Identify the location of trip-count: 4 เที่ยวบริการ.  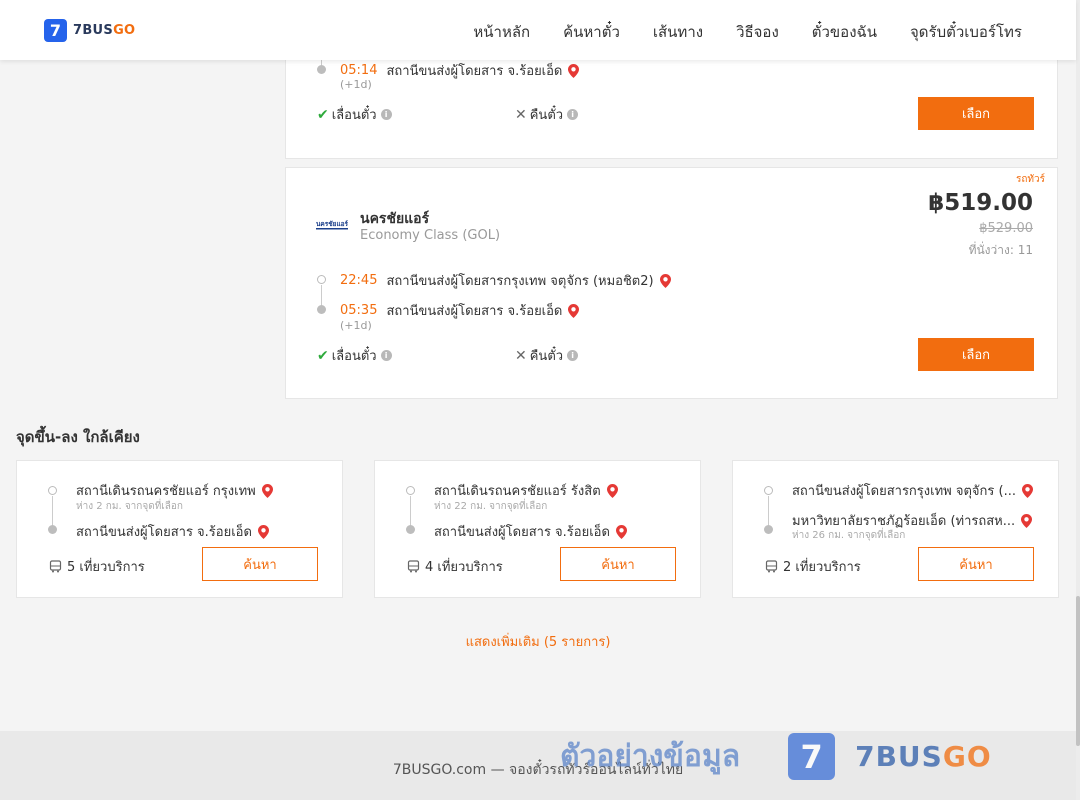
(455, 566).